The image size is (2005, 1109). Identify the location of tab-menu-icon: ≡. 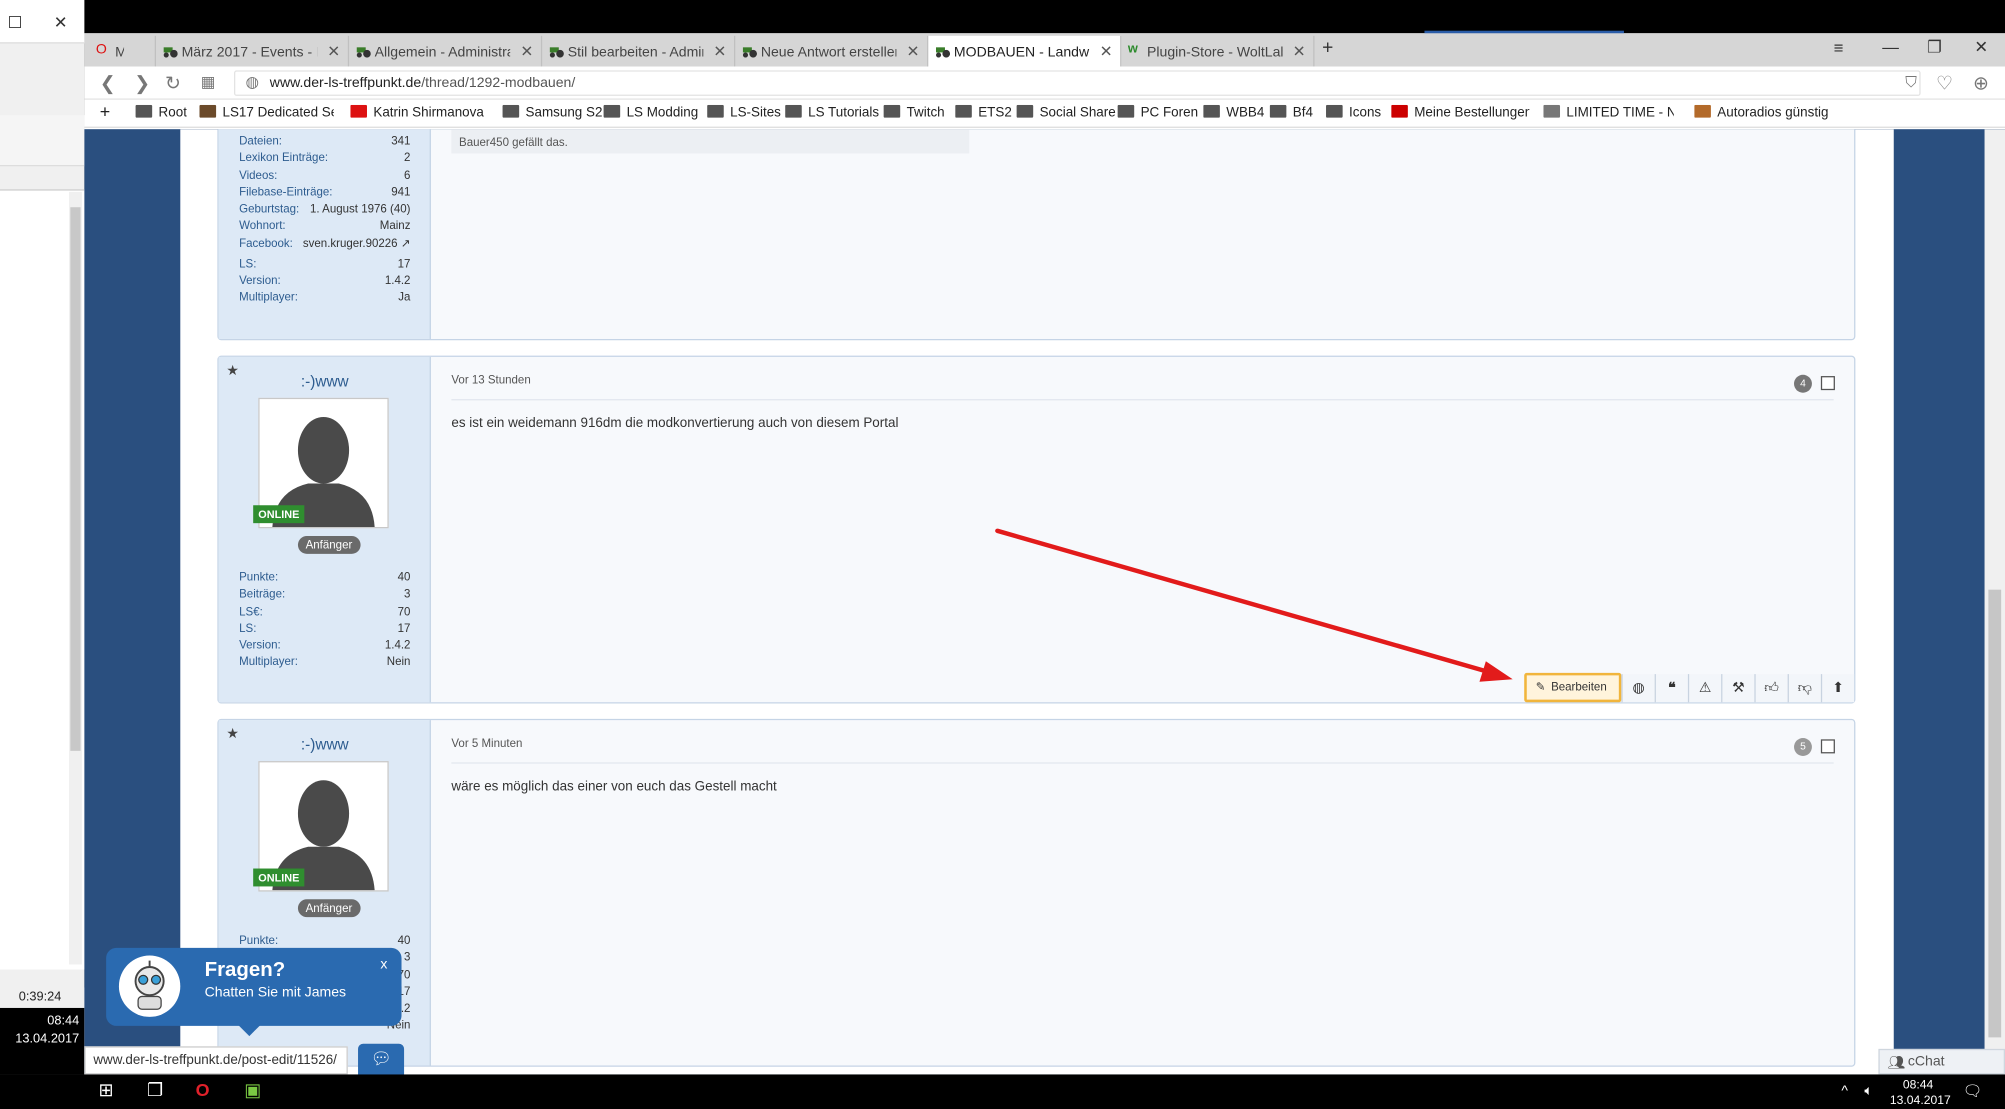
(1839, 47).